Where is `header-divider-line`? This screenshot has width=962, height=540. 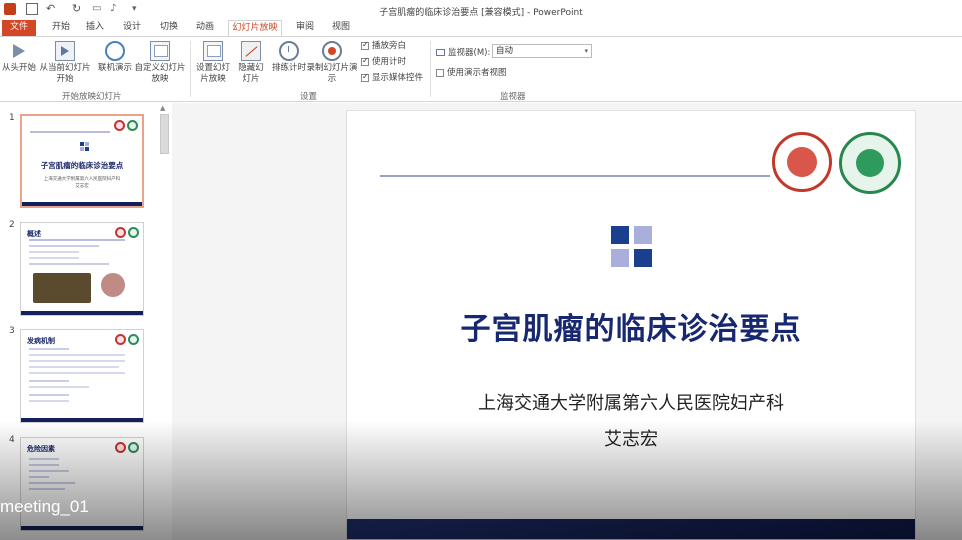 header-divider-line is located at coordinates (575, 176).